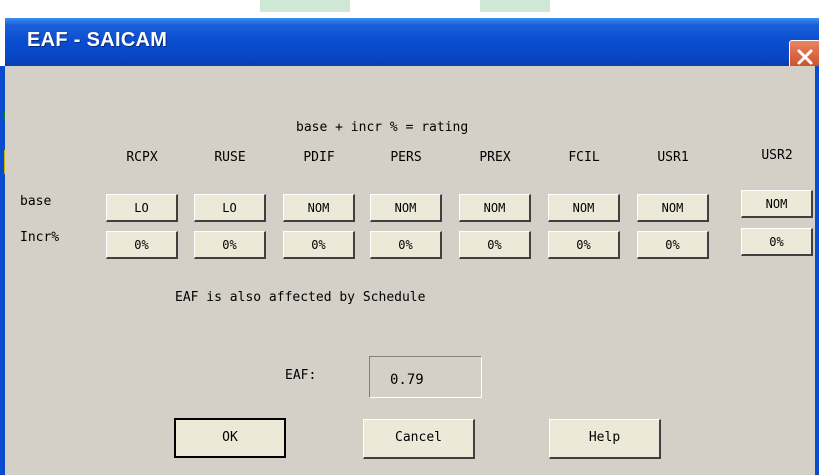 This screenshot has height=475, width=819. Describe the element at coordinates (230, 157) in the screenshot. I see `column-header: RUSE` at that location.